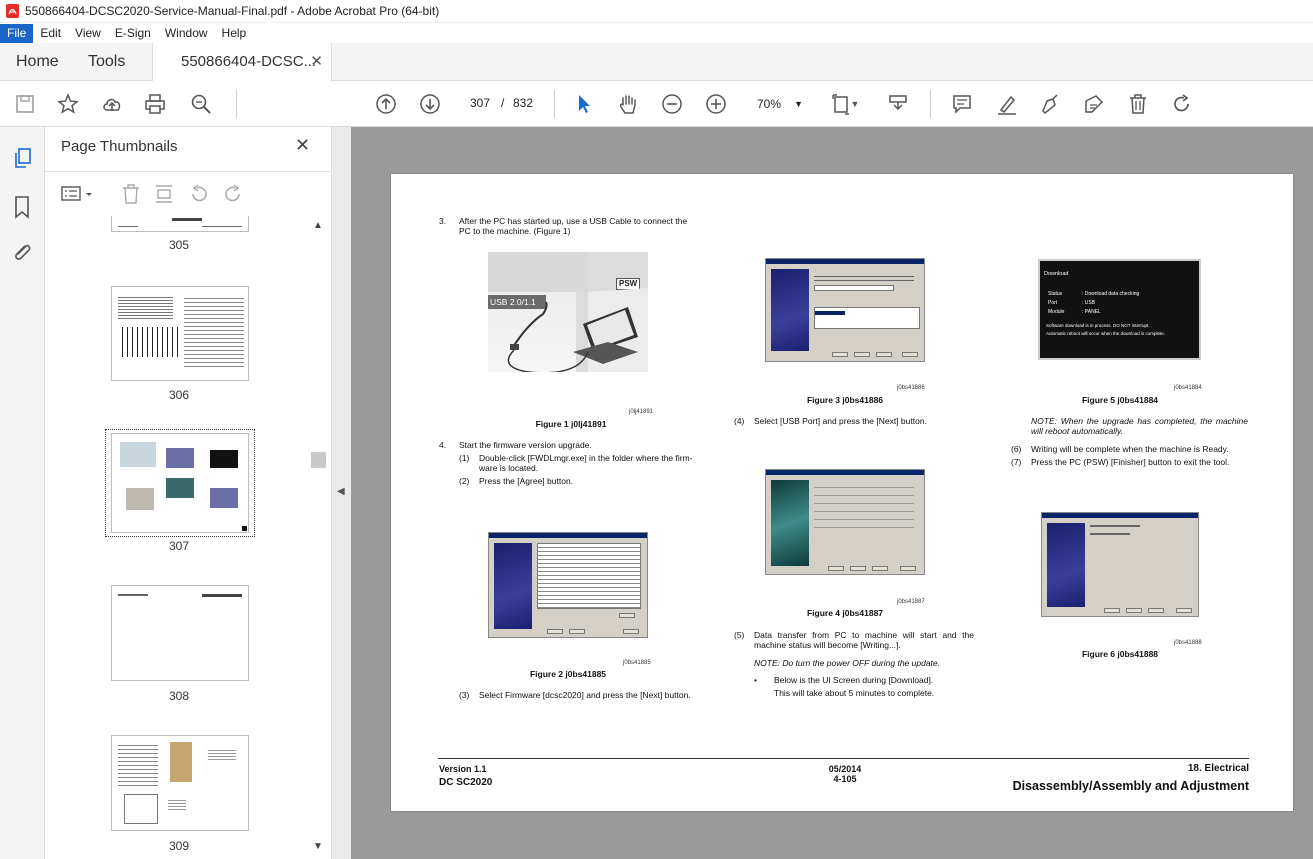 Image resolution: width=1313 pixels, height=859 pixels. Describe the element at coordinates (133, 33) in the screenshot. I see `menu-esign: E-Sign` at that location.